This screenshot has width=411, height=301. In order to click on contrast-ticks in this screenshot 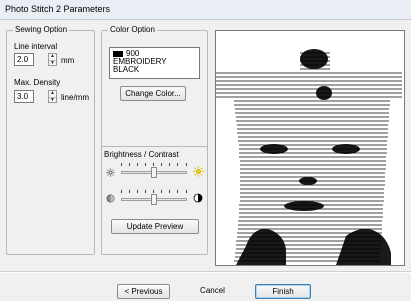, I will do `click(154, 191)`.